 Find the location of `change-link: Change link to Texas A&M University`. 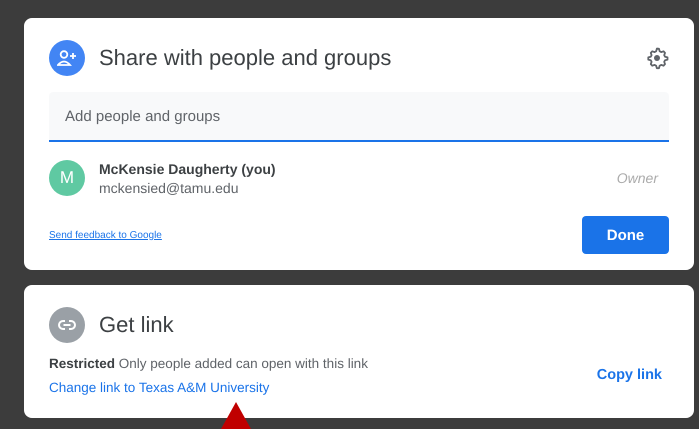

change-link: Change link to Texas A&M University is located at coordinates (208, 387).